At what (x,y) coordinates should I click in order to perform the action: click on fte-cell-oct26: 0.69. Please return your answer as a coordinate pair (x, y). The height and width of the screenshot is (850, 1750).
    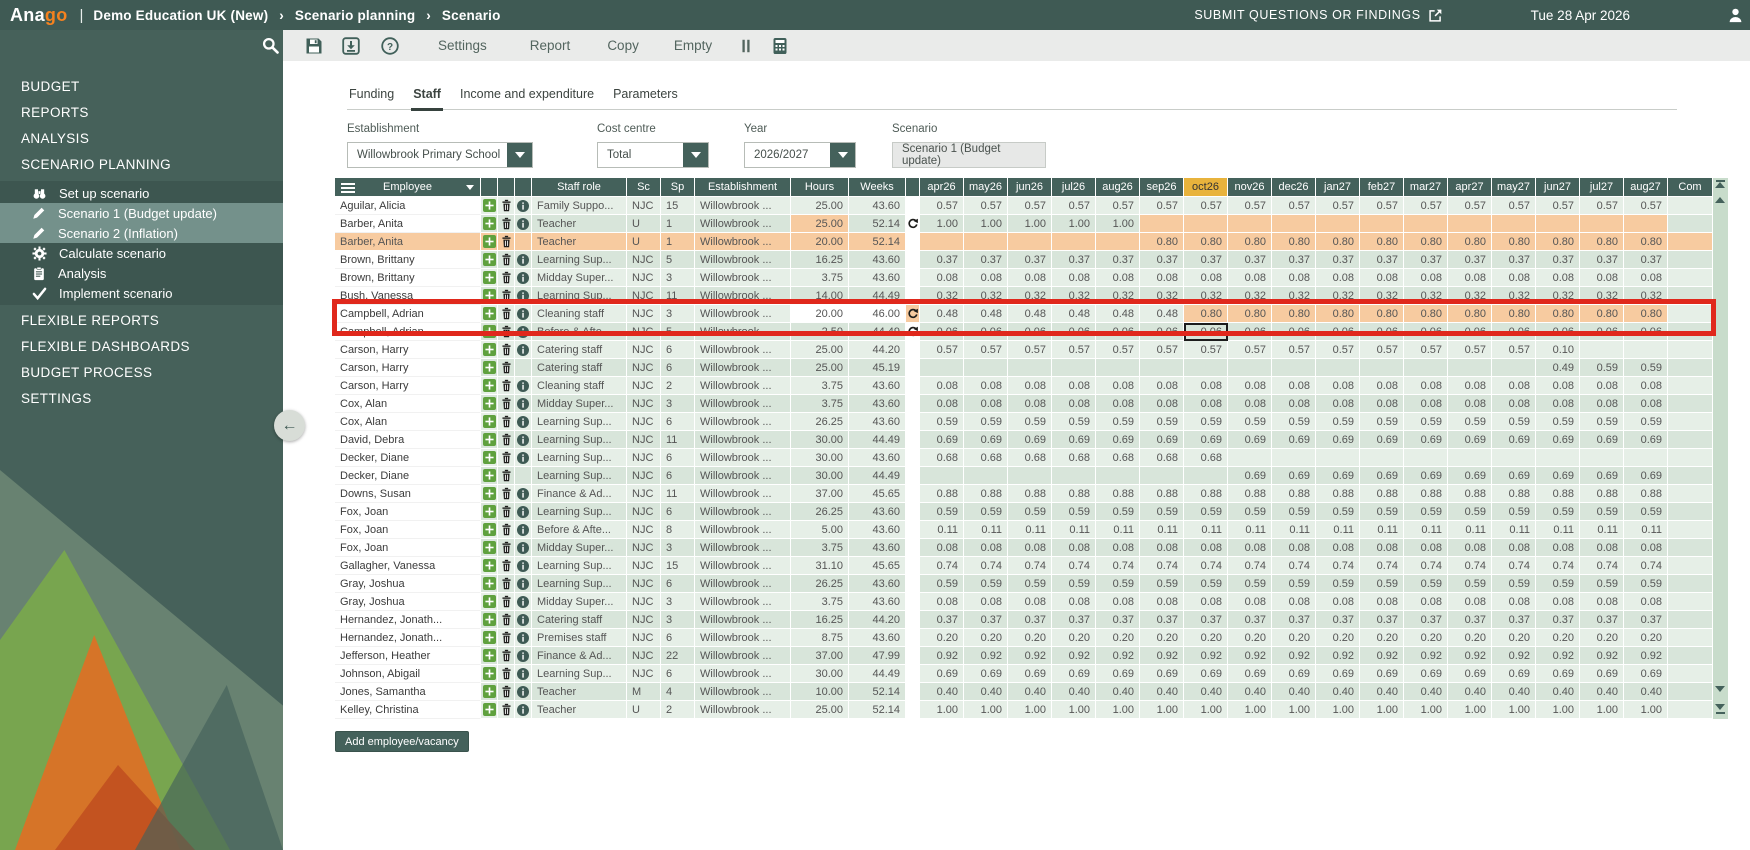
    Looking at the image, I should click on (1206, 440).